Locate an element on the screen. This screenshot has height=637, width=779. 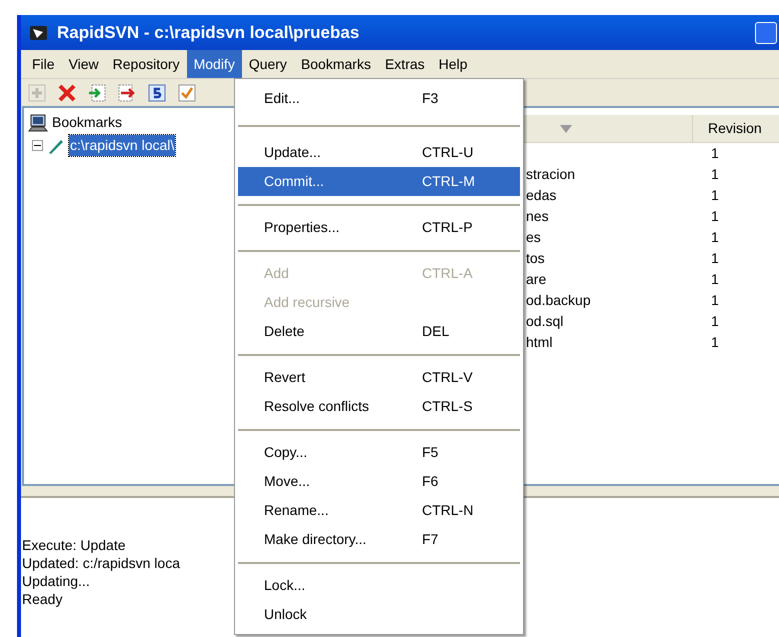
menu-item: Properties... CTRL-P is located at coordinates (379, 227).